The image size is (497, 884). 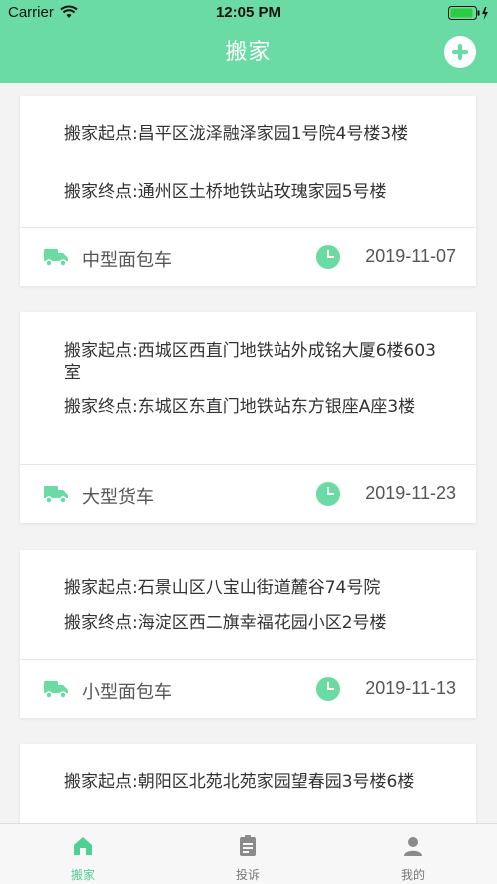 I want to click on tab-complaint: 投诉, so click(x=248, y=854).